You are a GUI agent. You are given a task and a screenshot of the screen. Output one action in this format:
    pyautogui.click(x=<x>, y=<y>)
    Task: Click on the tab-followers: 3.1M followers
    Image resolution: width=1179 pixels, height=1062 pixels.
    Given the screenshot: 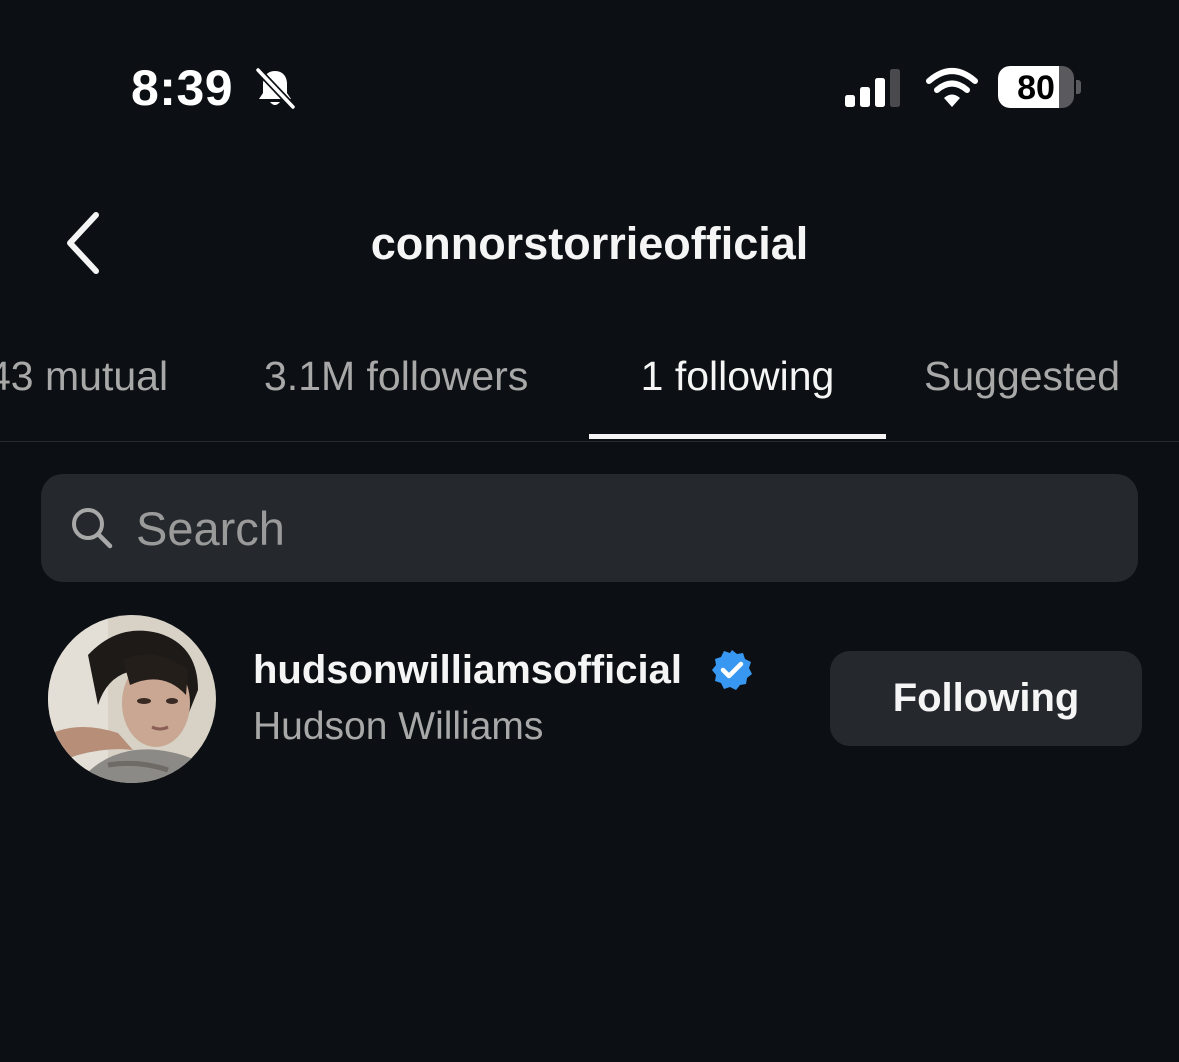 What is the action you would take?
    pyautogui.click(x=396, y=385)
    